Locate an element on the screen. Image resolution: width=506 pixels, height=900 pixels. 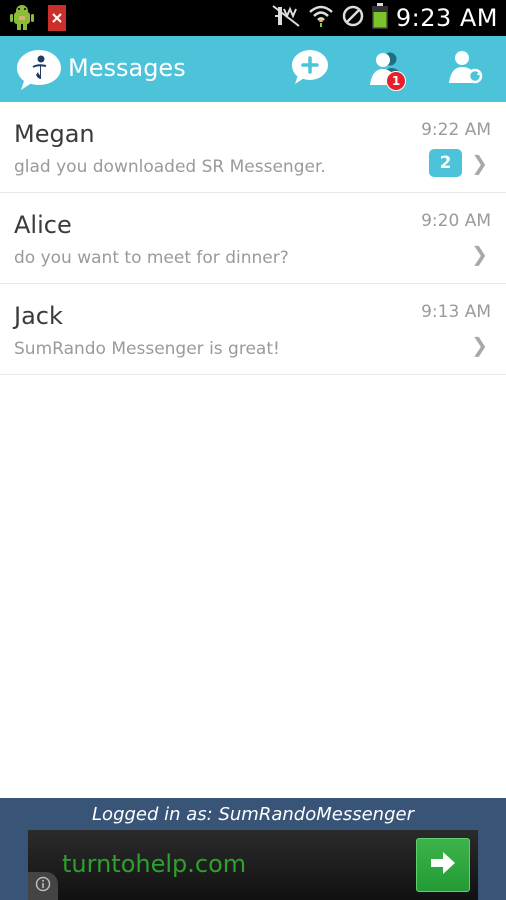
android-debug-icon is located at coordinates (22, 20).